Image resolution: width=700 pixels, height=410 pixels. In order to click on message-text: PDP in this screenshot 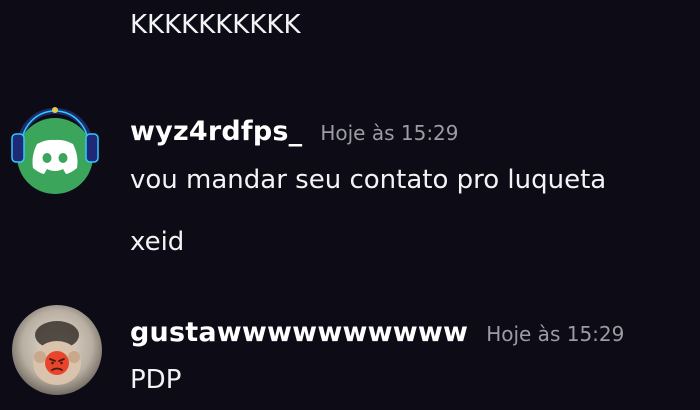, I will do `click(156, 380)`.